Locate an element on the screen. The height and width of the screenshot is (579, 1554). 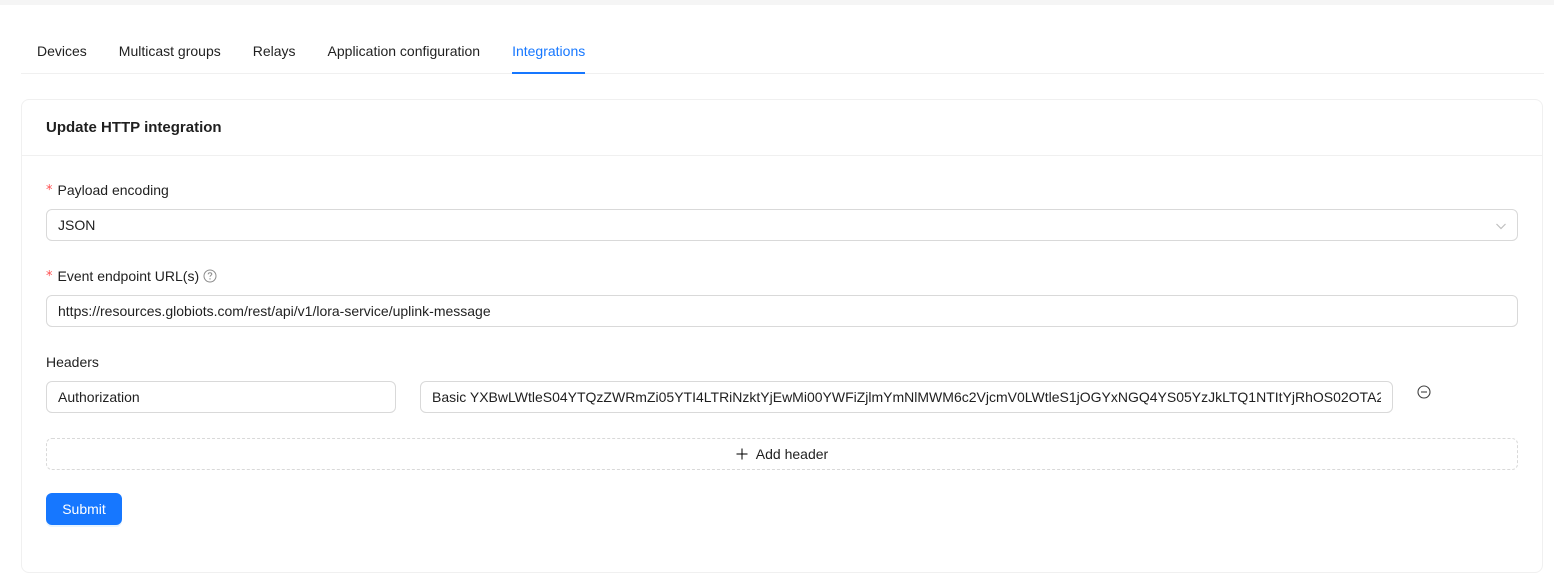
headers-label-text: Headers is located at coordinates (72, 362).